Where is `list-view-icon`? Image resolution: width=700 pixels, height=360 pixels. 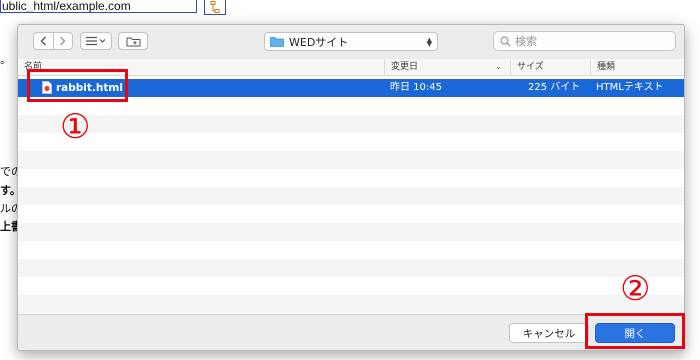
list-view-icon is located at coordinates (96, 41).